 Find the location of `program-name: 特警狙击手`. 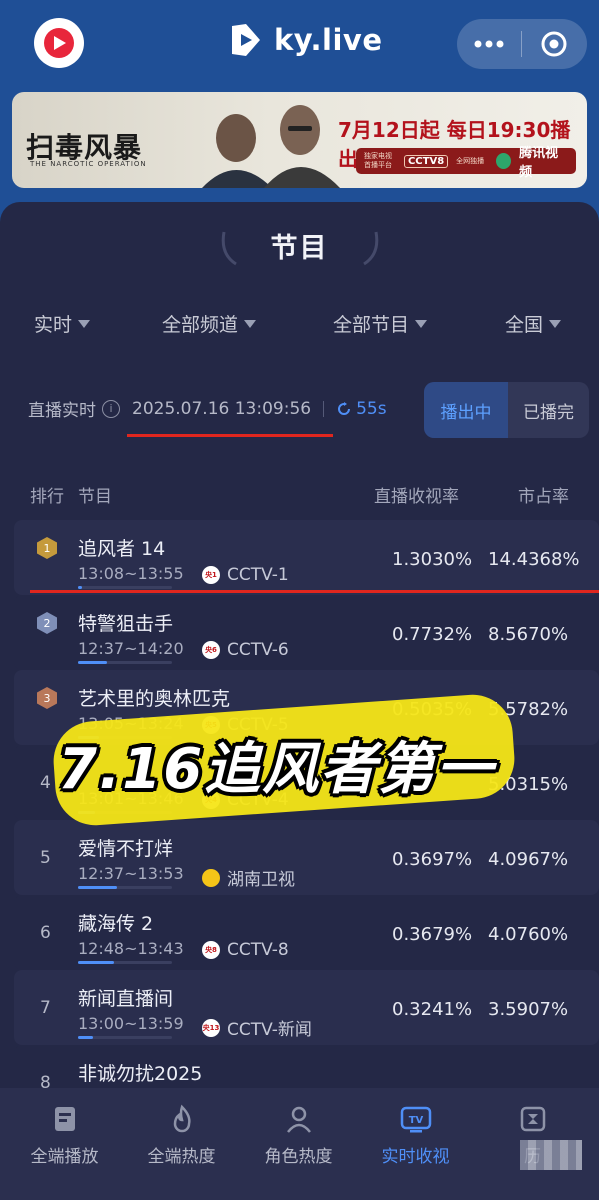

program-name: 特警狙击手 is located at coordinates (126, 624).